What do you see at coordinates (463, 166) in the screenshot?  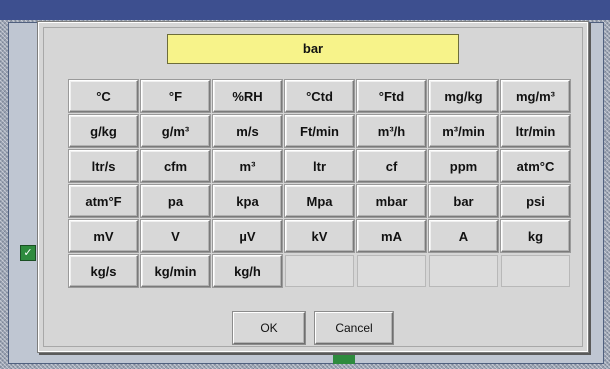 I see `unit-button: ppm` at bounding box center [463, 166].